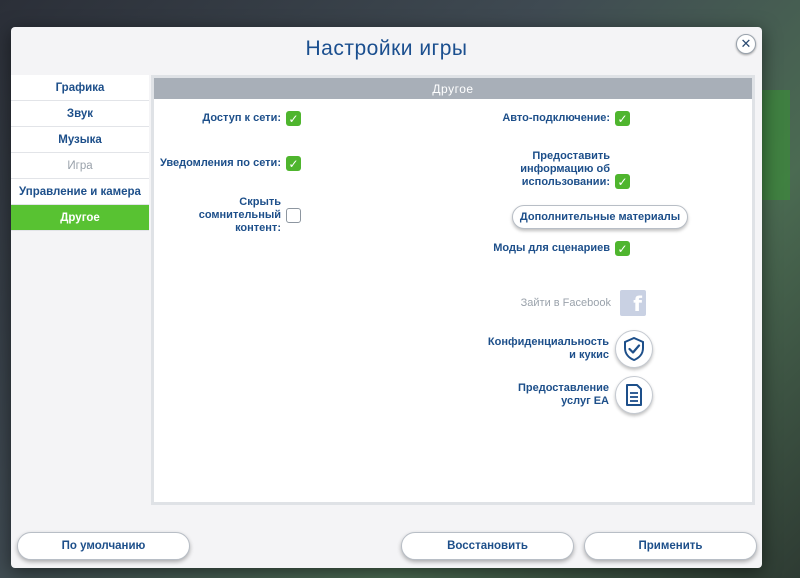 This screenshot has height=578, width=800. I want to click on sidebar-item-controls-camera: Управление и камера, so click(80, 192).